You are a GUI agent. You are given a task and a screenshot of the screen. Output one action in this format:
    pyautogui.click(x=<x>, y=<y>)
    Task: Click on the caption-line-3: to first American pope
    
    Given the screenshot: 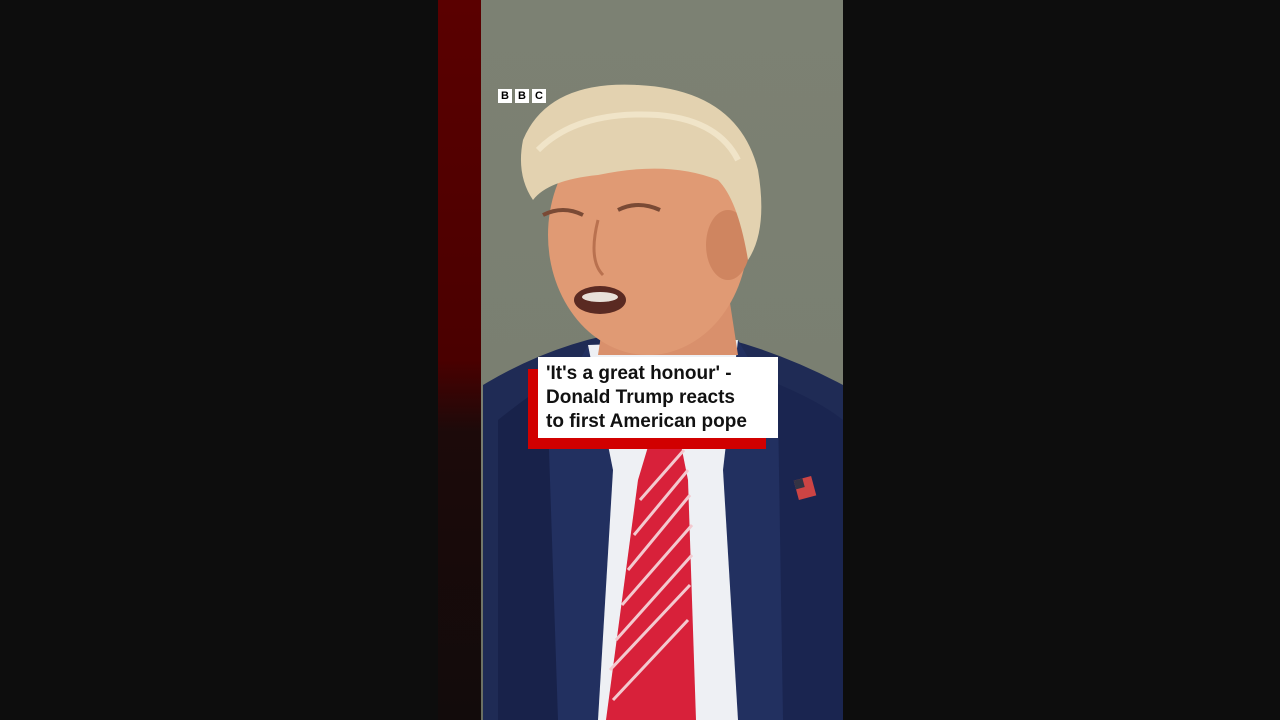 What is the action you would take?
    pyautogui.click(x=646, y=421)
    